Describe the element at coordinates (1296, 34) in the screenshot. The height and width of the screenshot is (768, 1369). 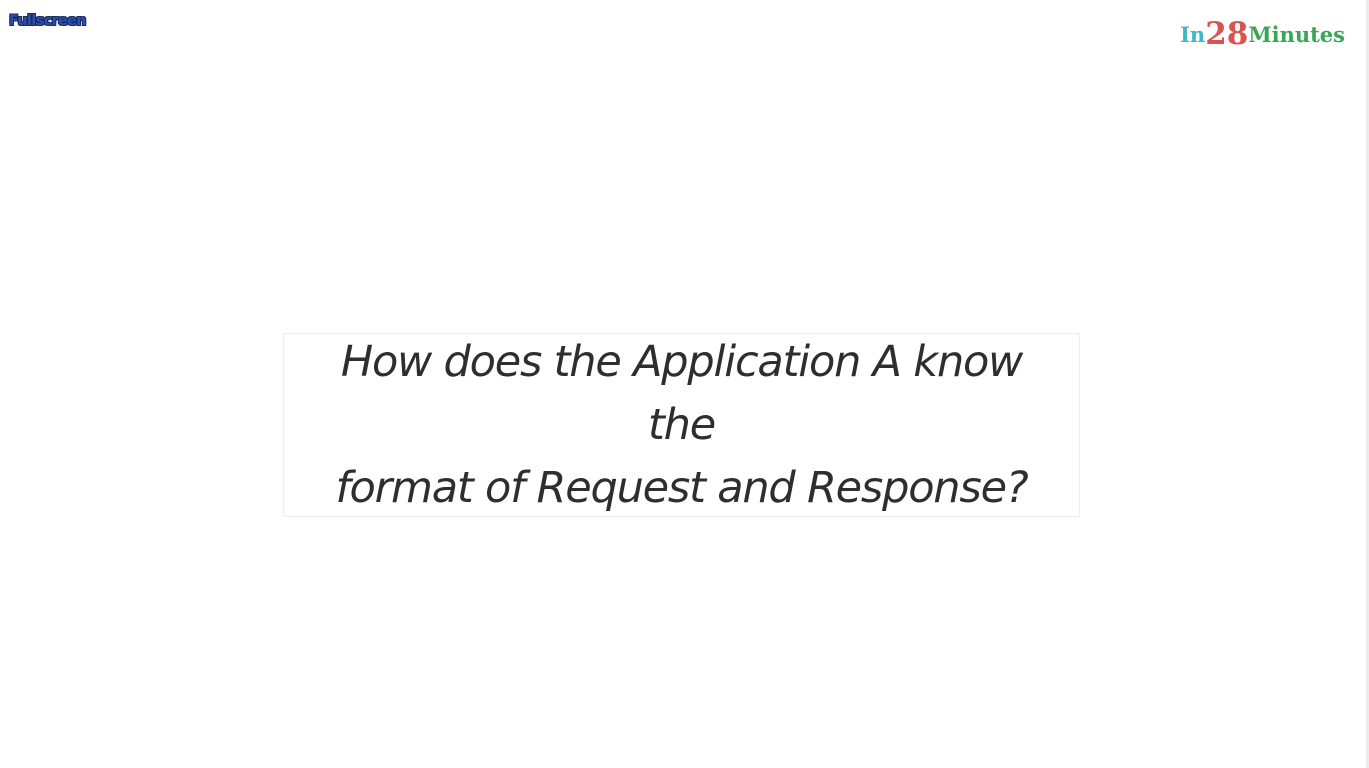
I see `logo-text-minutes: Minutes` at that location.